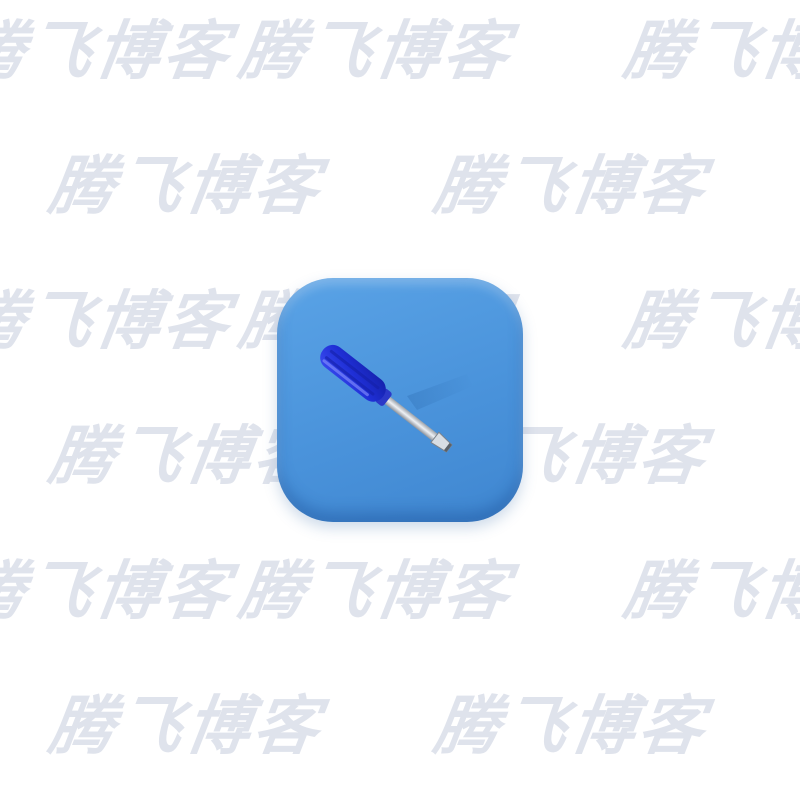  I want to click on screwdriver-icon, so click(396, 398).